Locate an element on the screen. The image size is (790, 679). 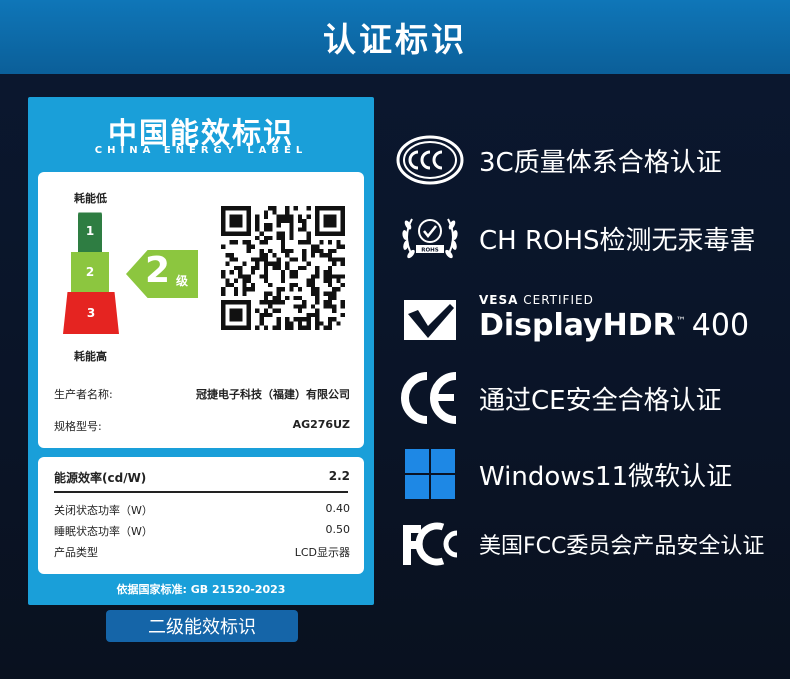
windows-icon is located at coordinates (430, 474).